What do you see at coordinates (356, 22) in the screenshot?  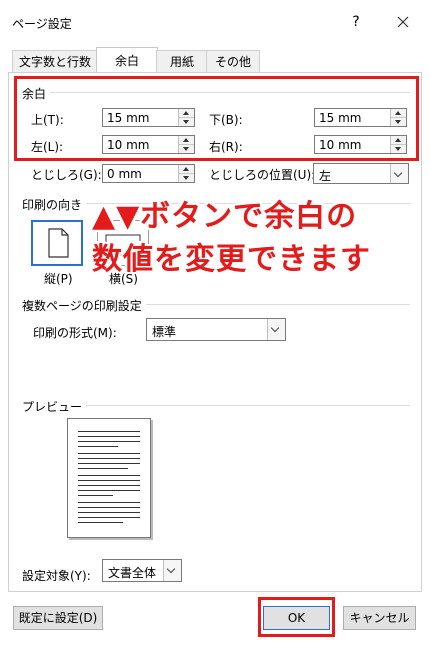 I see `help-button: ?` at bounding box center [356, 22].